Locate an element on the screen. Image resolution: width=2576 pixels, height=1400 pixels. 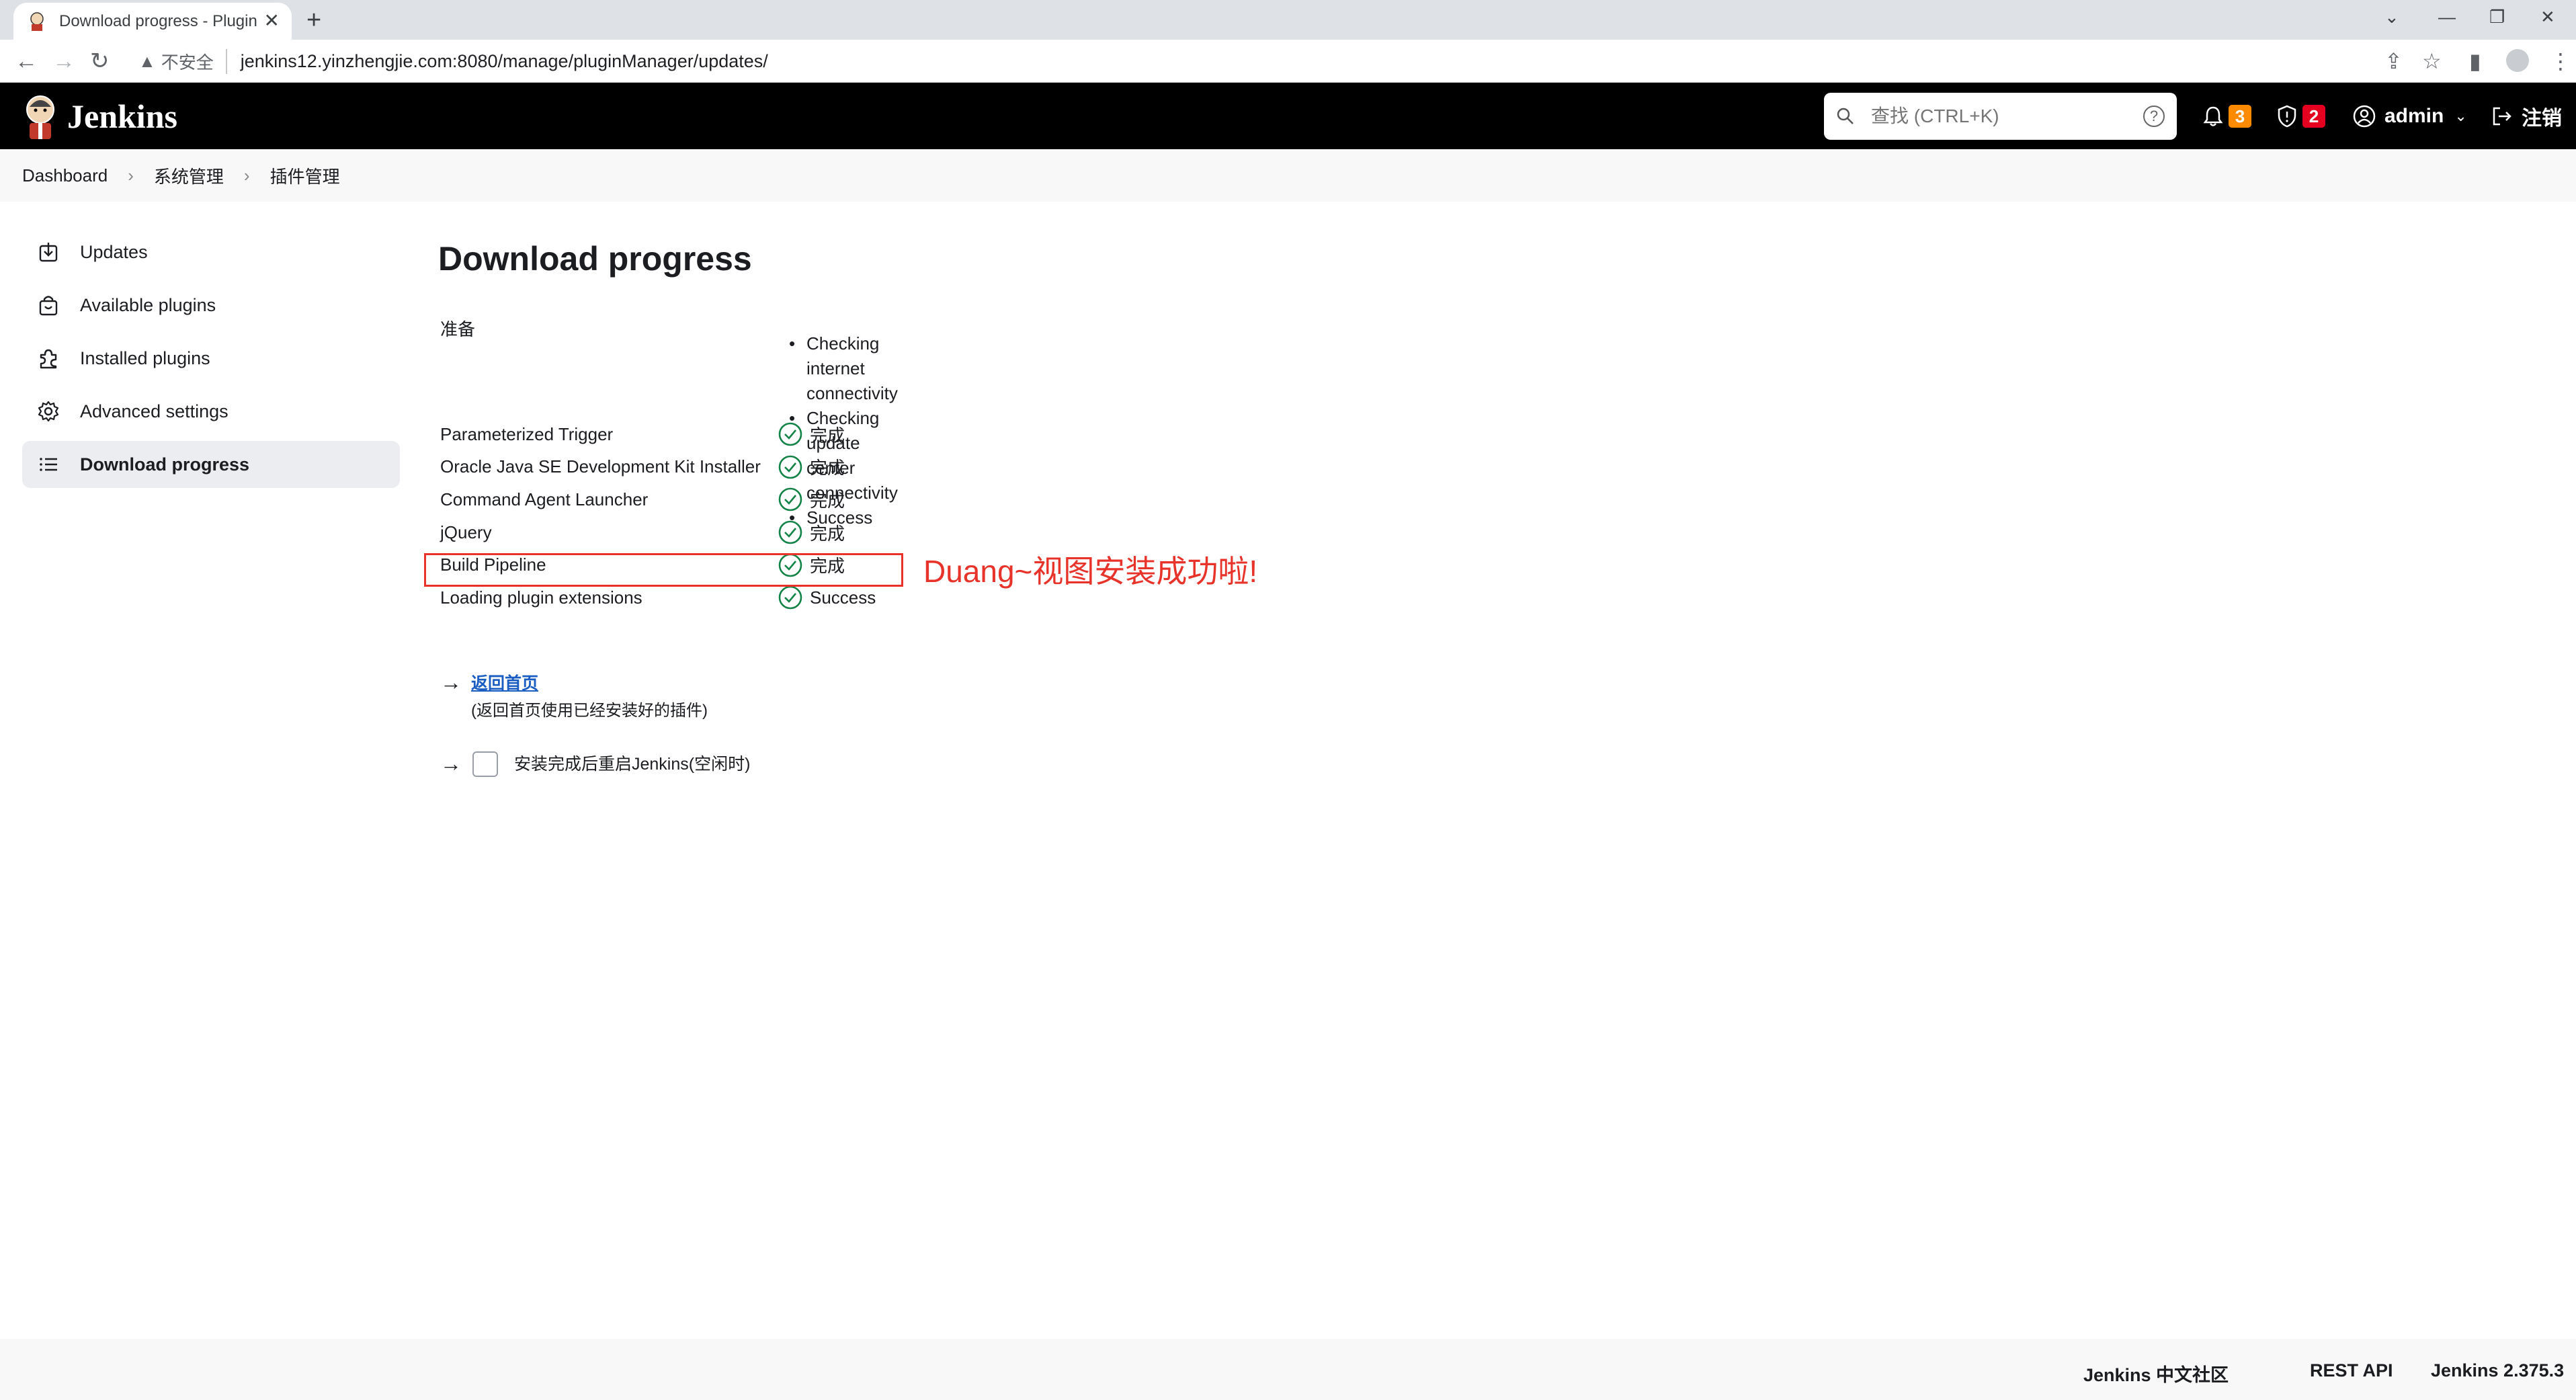
page-title: Download progress is located at coordinates (595, 259).